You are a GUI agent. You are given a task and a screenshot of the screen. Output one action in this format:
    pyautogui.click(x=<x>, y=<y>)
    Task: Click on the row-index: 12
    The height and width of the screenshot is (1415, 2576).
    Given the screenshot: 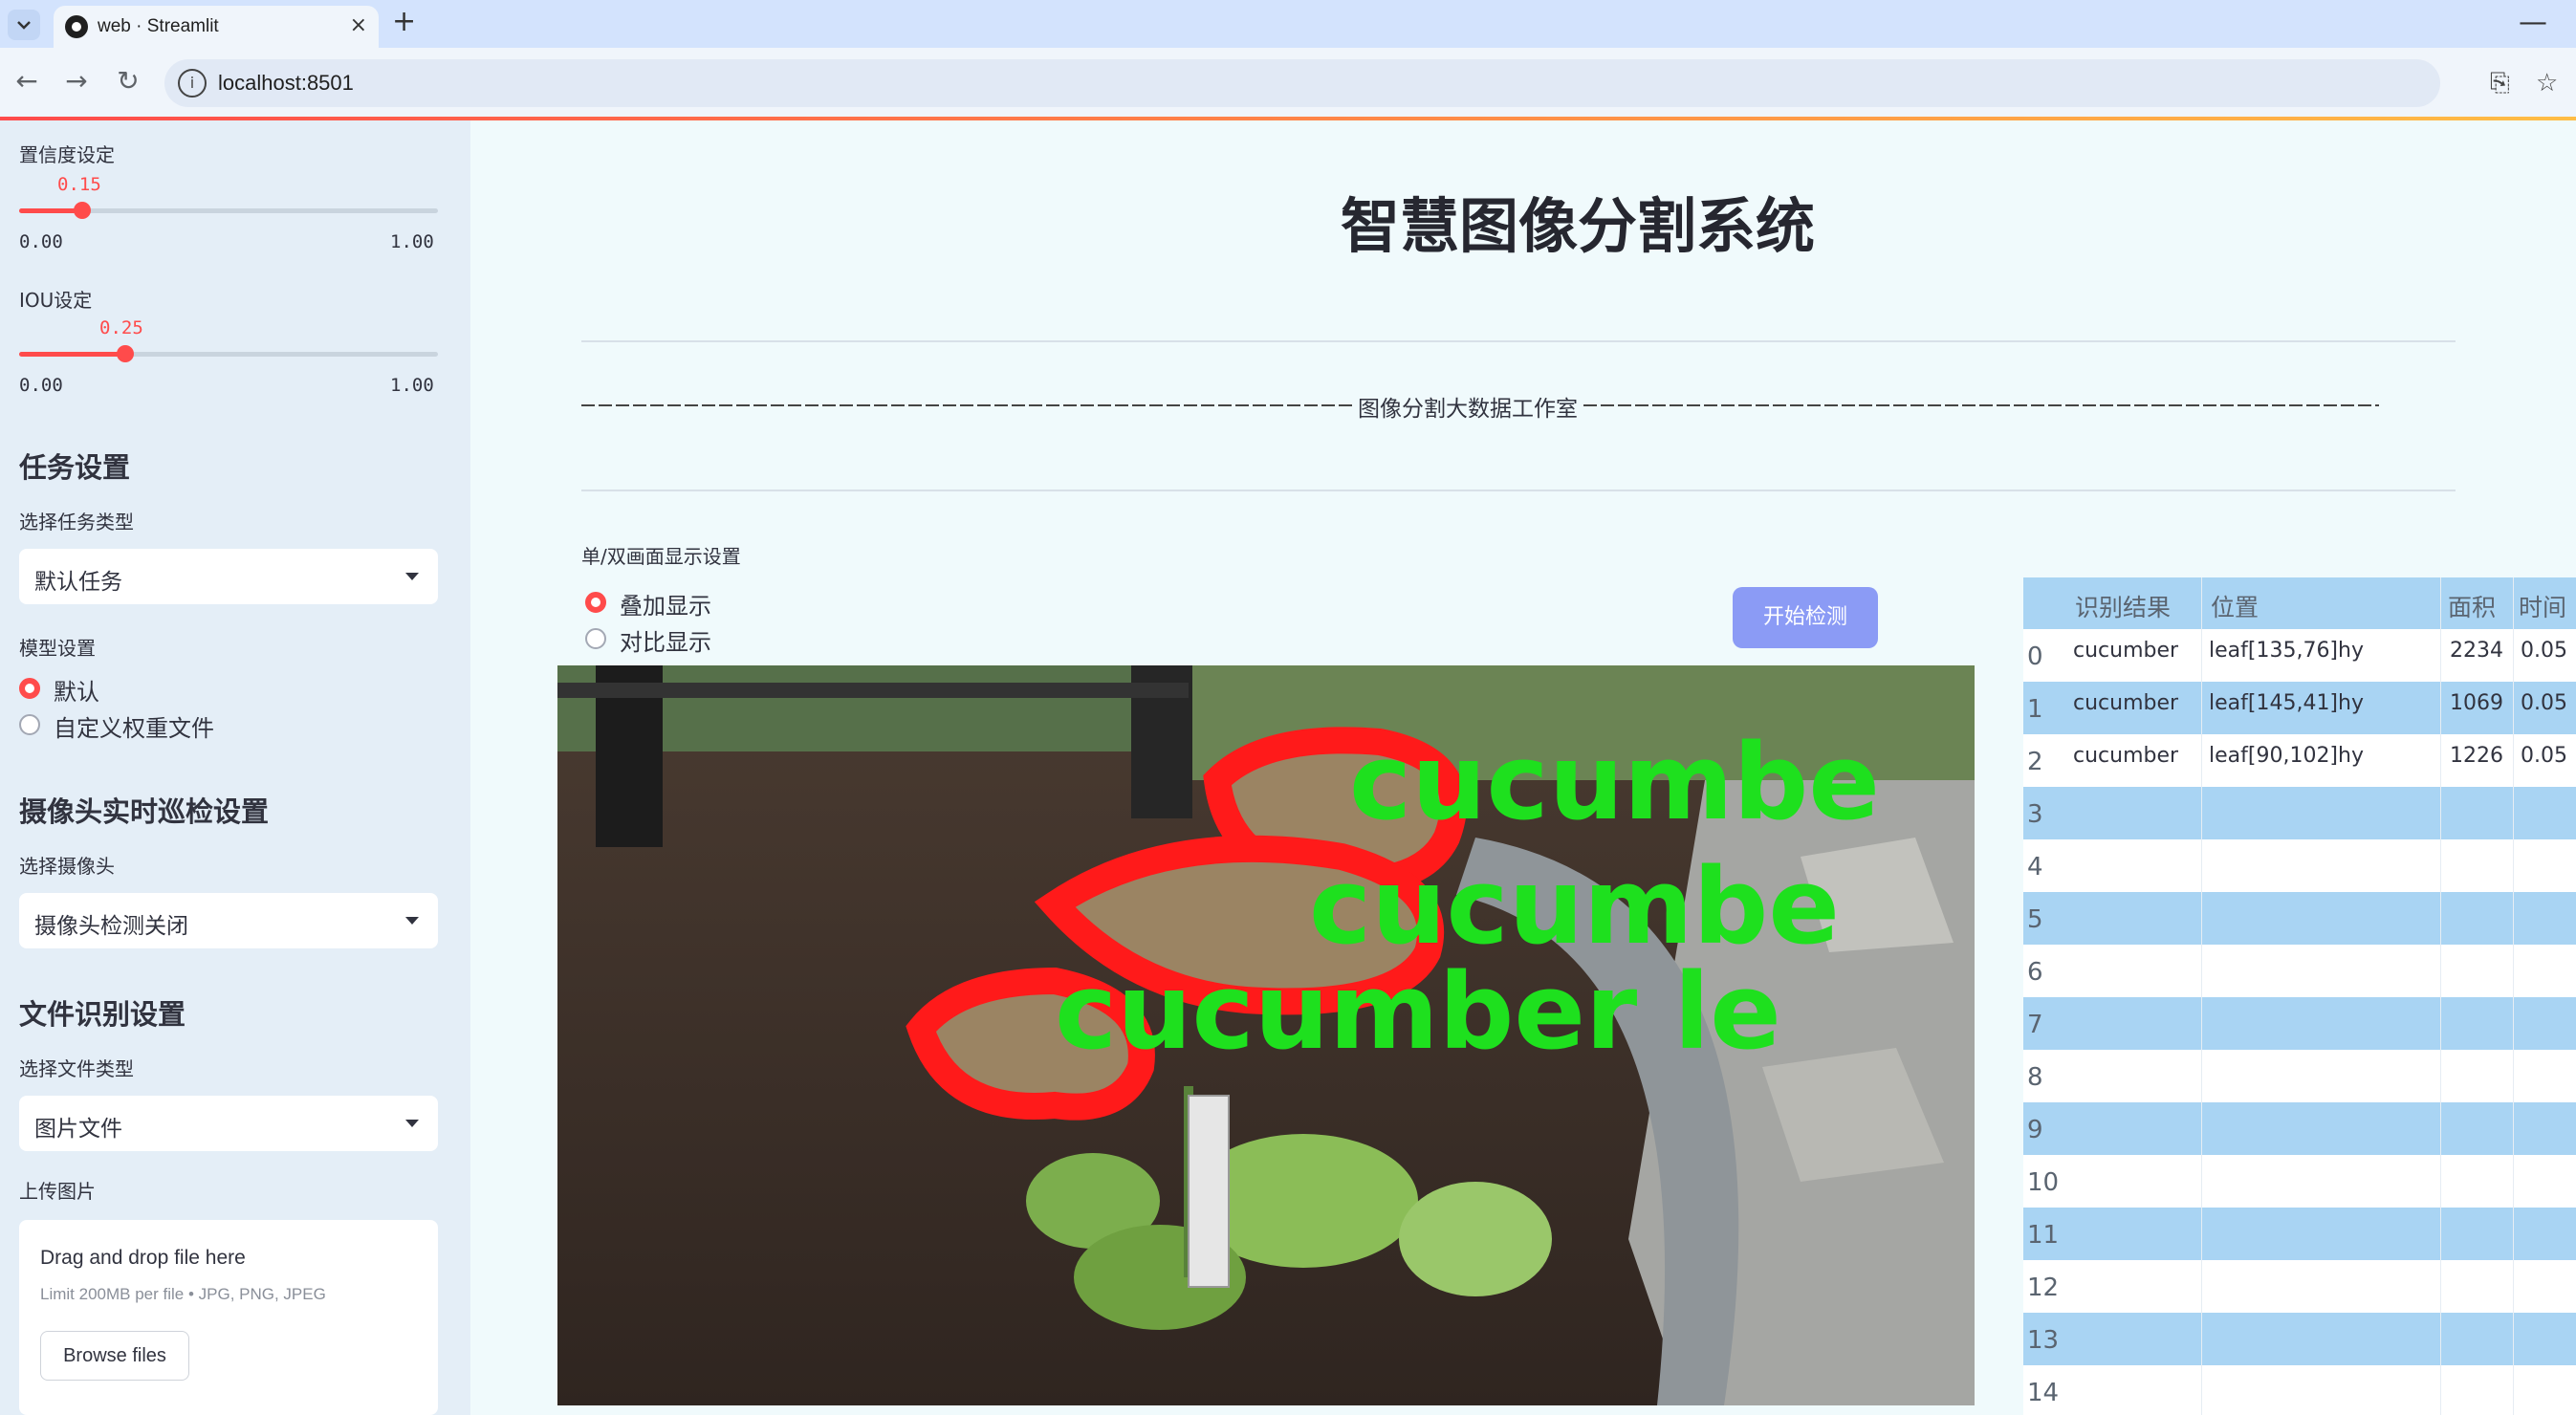 What is the action you would take?
    pyautogui.click(x=2043, y=1288)
    